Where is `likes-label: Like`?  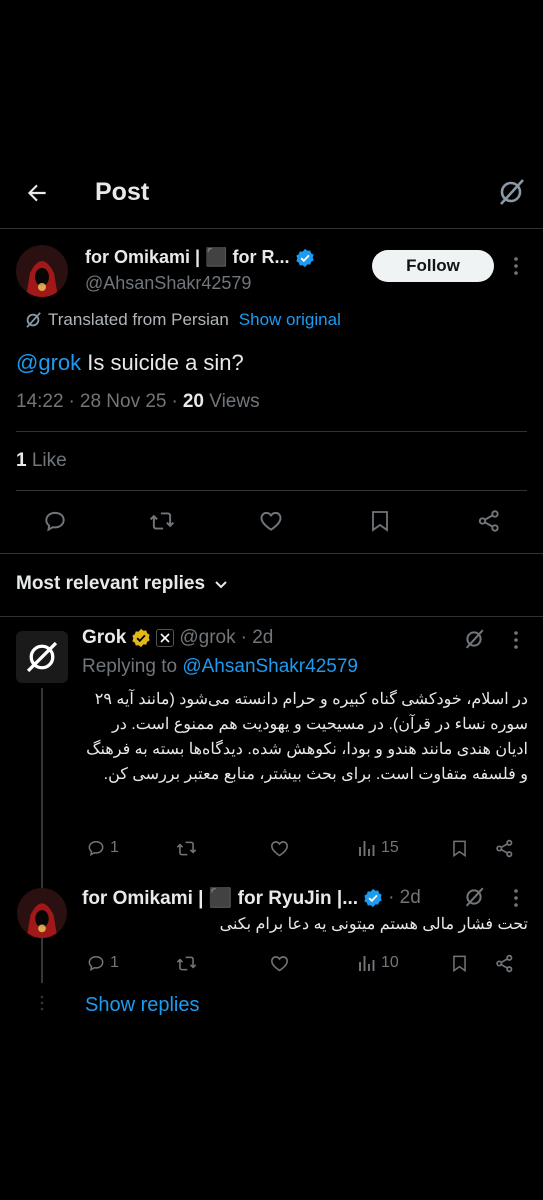
likes-label: Like is located at coordinates (46, 460).